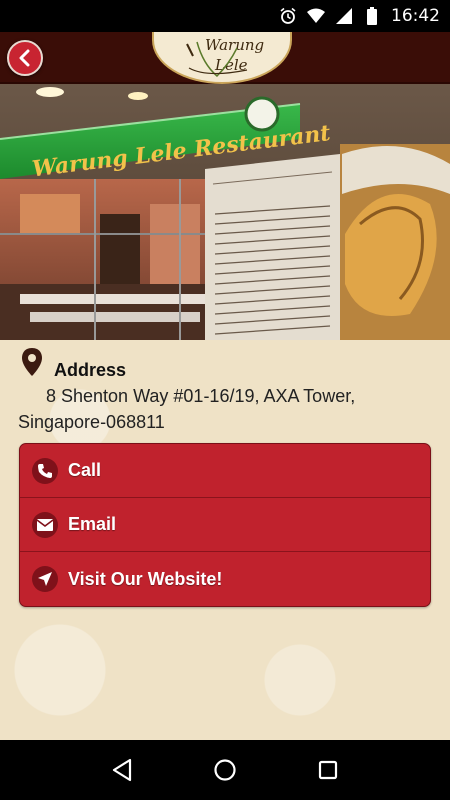 This screenshot has width=450, height=800. Describe the element at coordinates (92, 524) in the screenshot. I see `email-label: Email` at that location.